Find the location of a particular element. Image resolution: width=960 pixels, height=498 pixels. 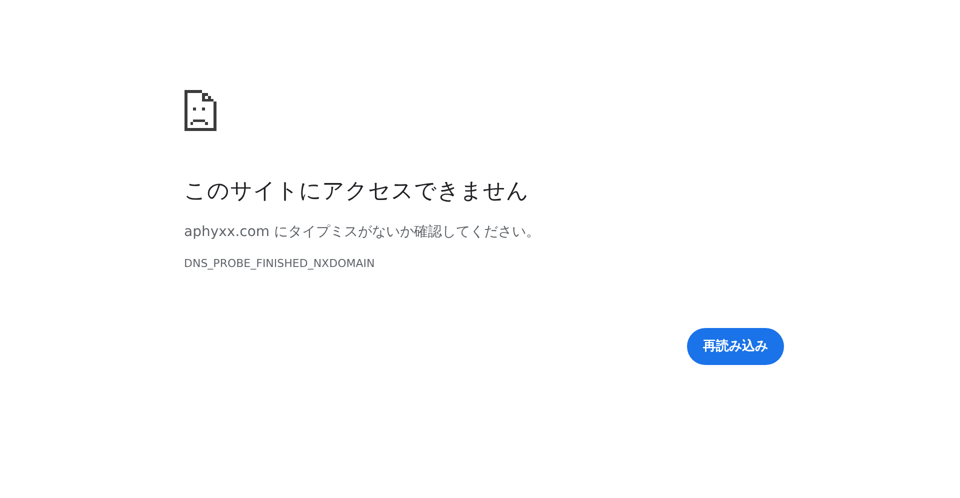

reload-button: 再読み込み is located at coordinates (735, 346).